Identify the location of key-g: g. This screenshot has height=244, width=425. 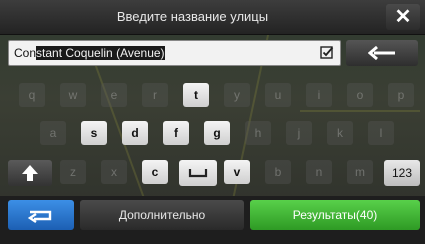
(217, 133).